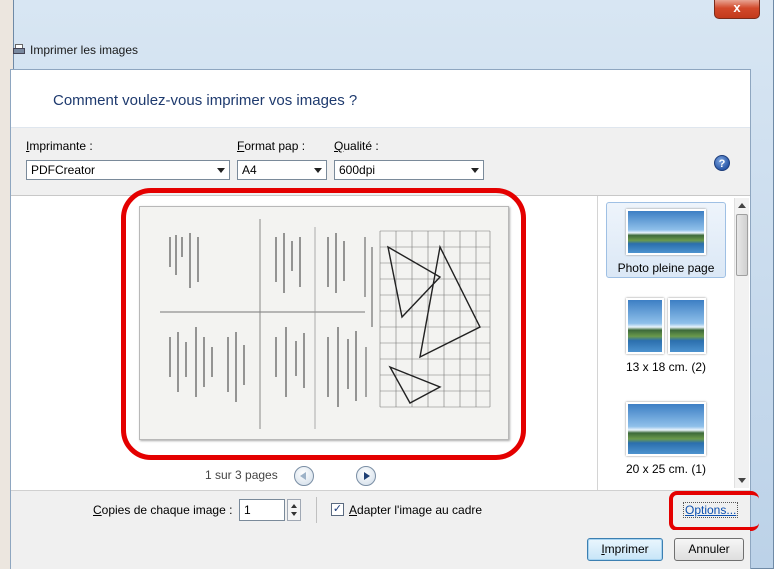 Image resolution: width=774 pixels, height=569 pixels. I want to click on quality-select: 600dpi, so click(409, 170).